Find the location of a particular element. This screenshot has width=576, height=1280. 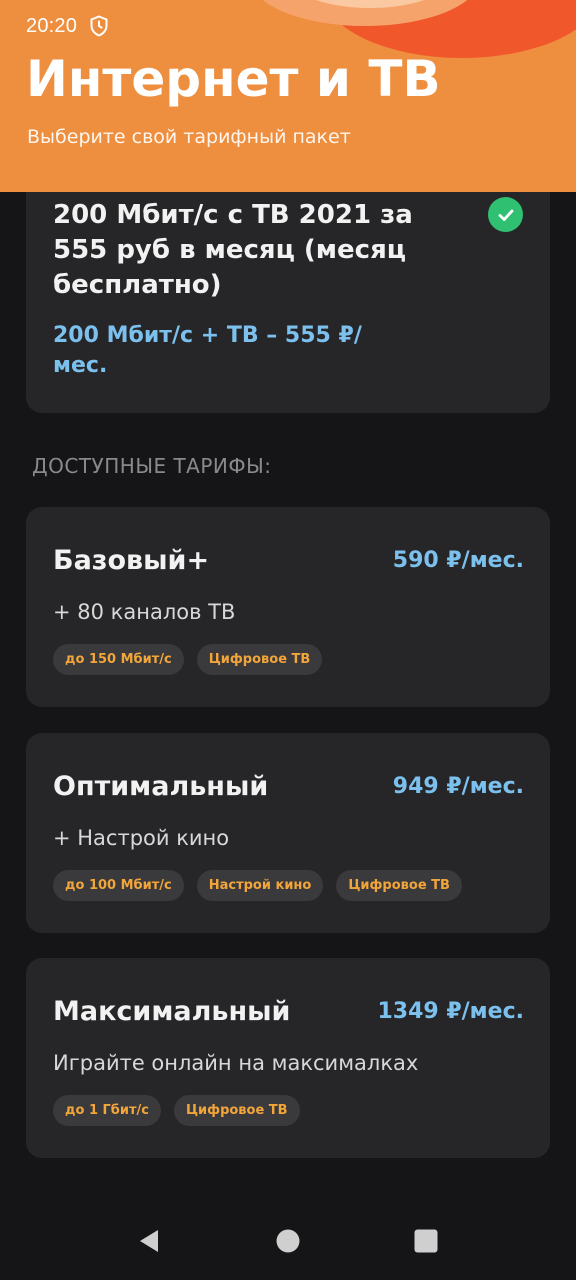

section-label-available-tariffs: ДОСТУПНЫЕ ТАРИФЫ: is located at coordinates (152, 466).